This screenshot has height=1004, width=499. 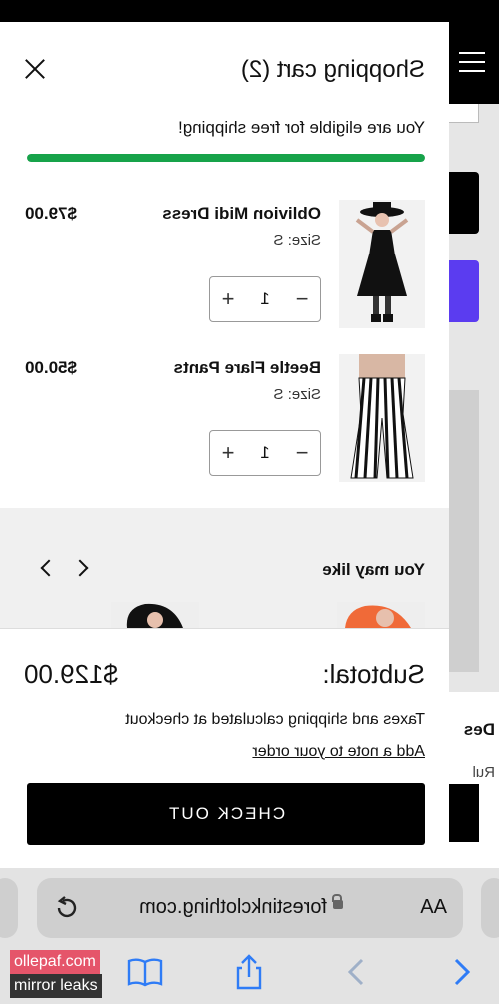 I want to click on watermark: ollepaf.com mirror leaks, so click(x=56, y=974).